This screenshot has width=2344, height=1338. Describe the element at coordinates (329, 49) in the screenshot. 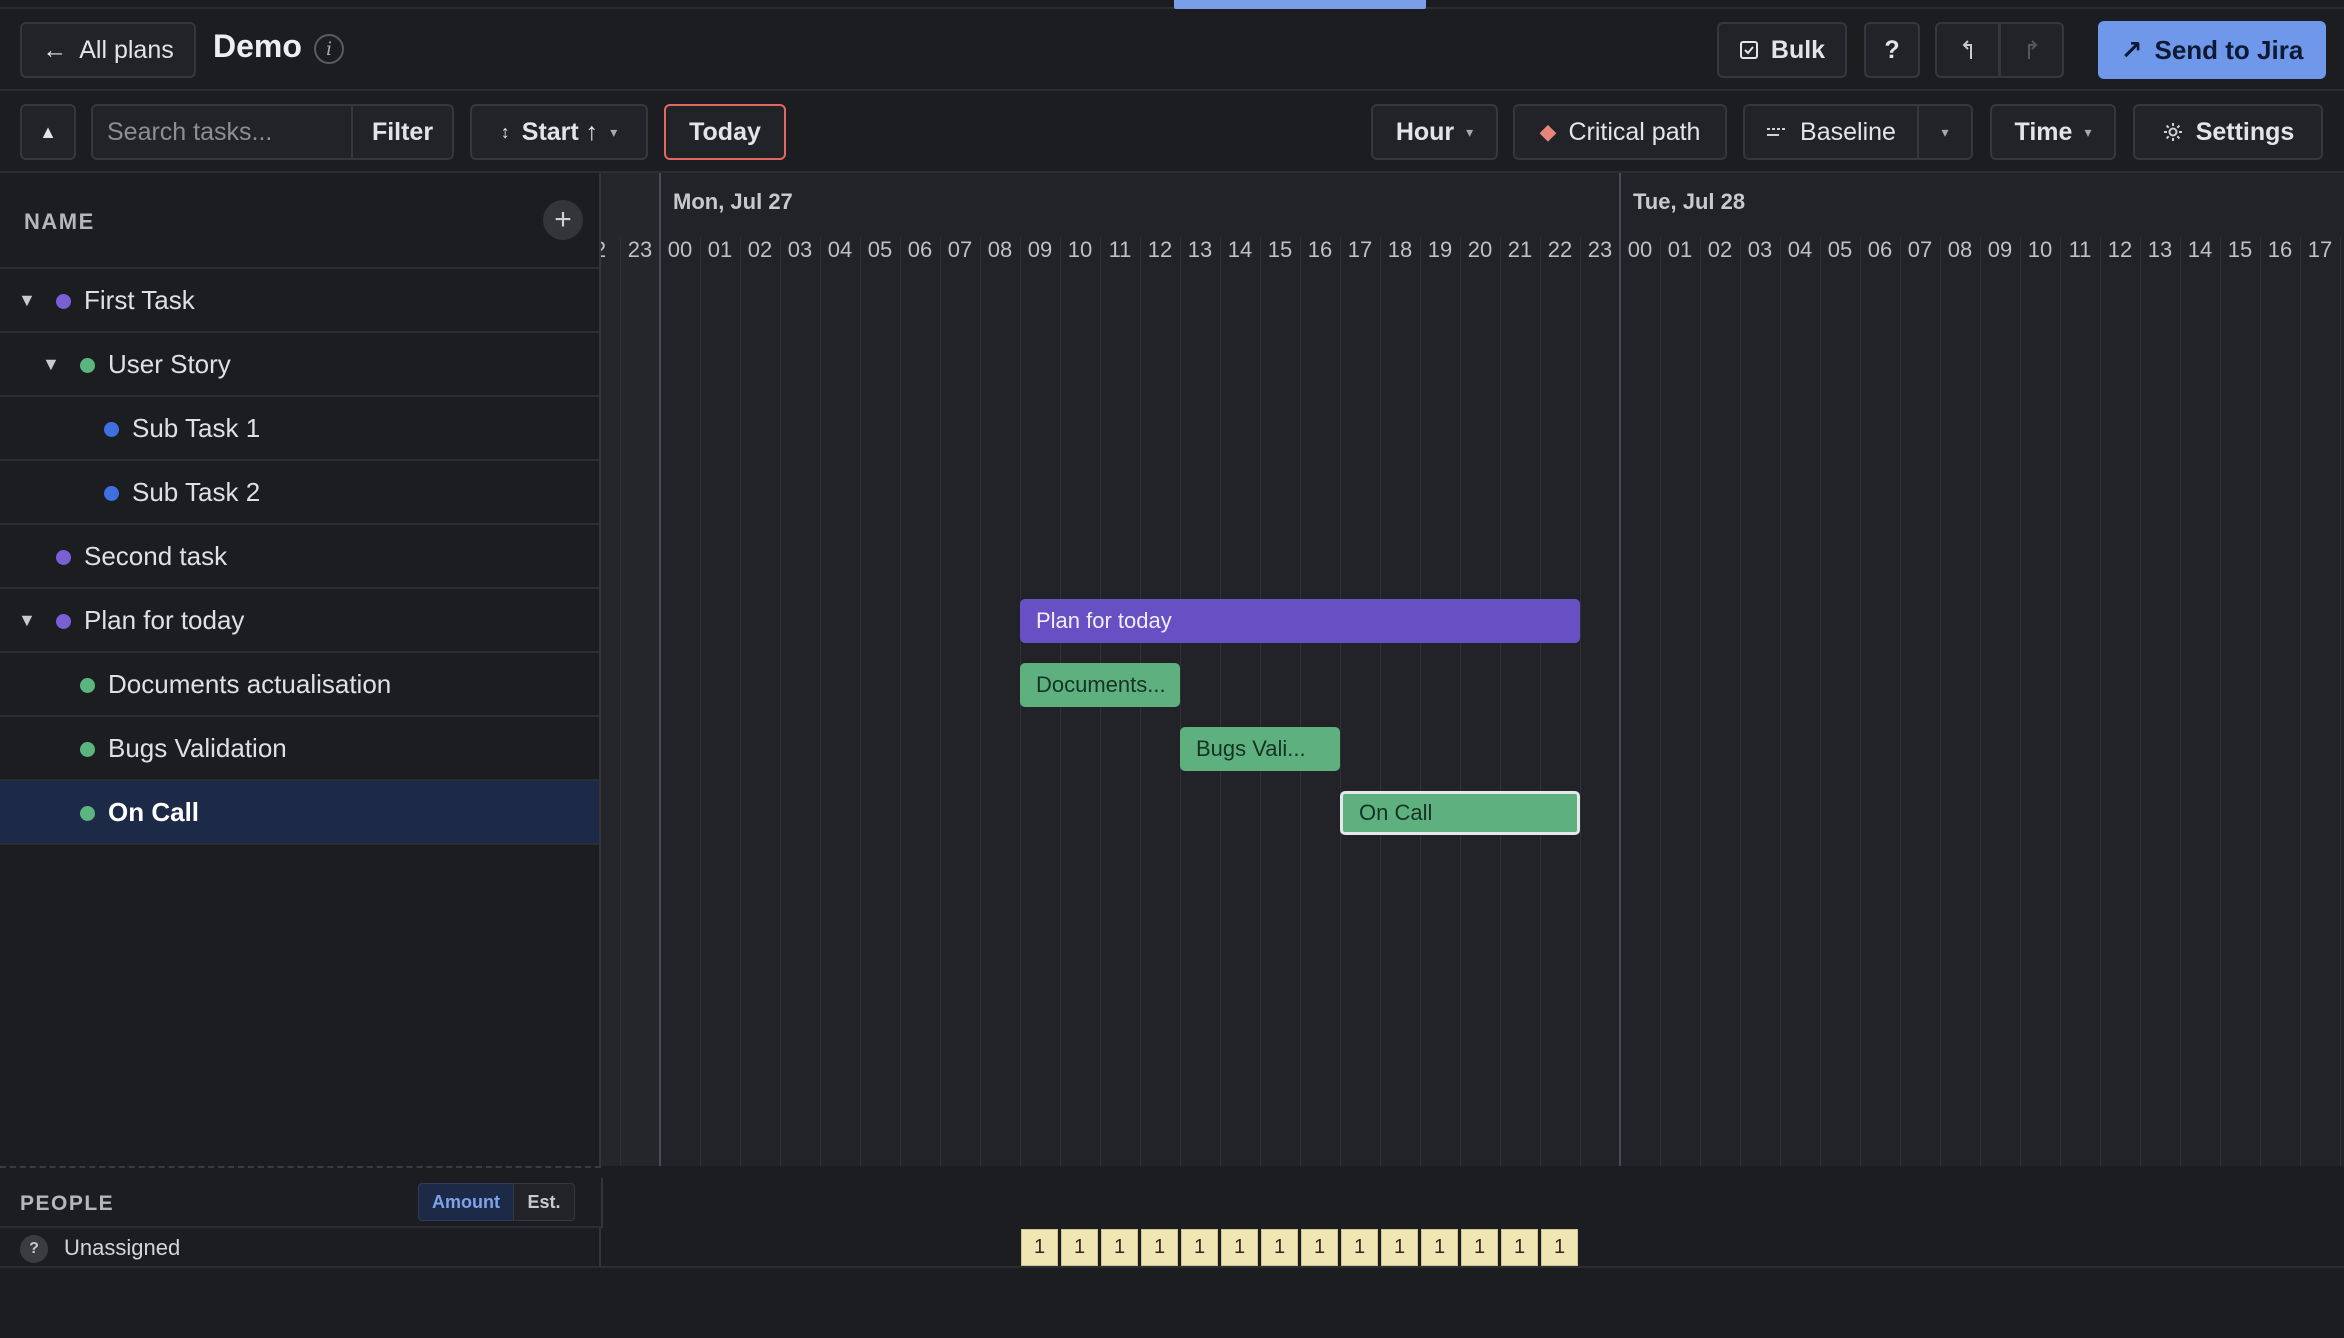

I see `info-icon: i` at that location.